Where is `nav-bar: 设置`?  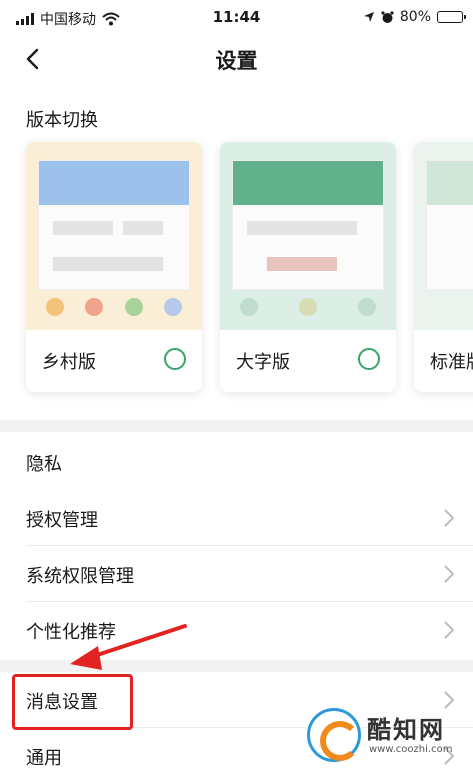 nav-bar: 设置 is located at coordinates (236, 61).